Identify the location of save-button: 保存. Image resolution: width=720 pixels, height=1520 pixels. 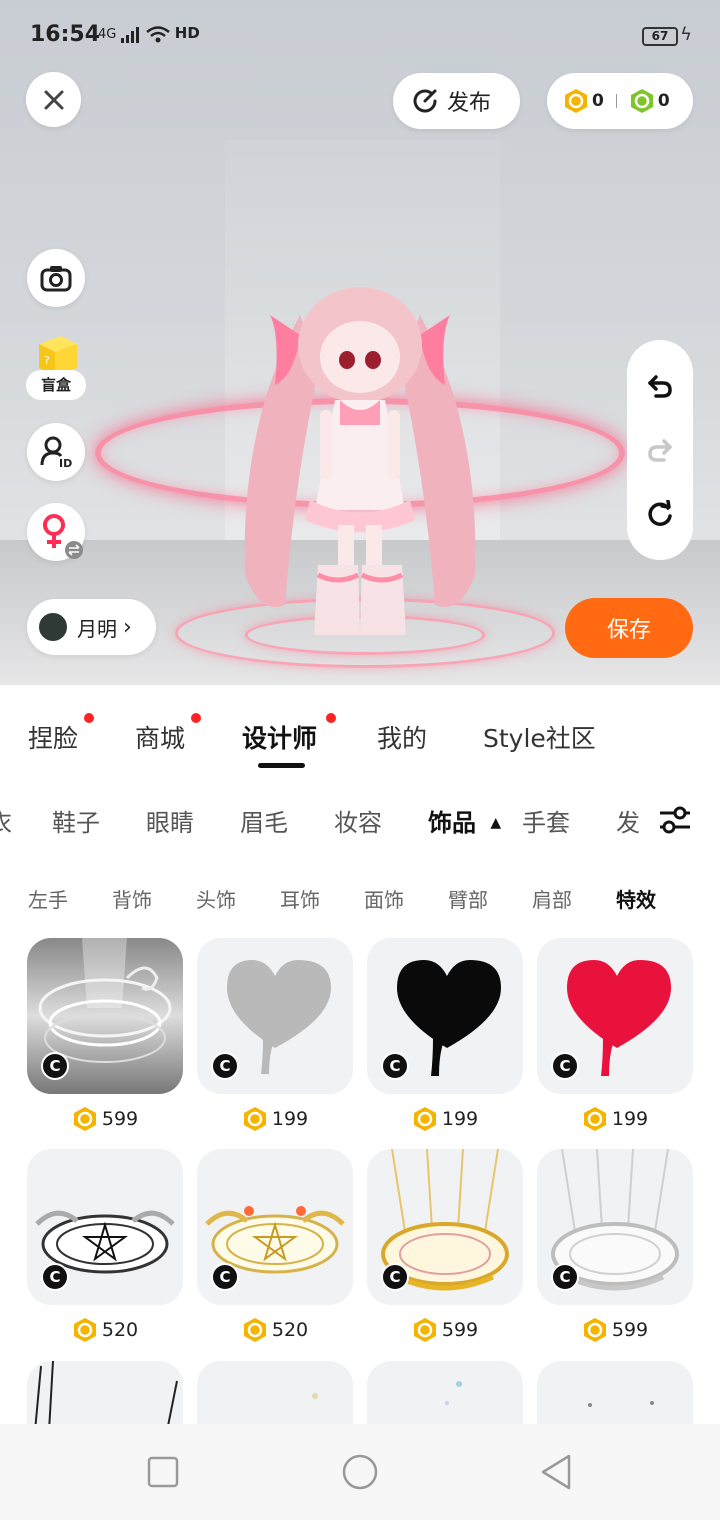
(629, 628).